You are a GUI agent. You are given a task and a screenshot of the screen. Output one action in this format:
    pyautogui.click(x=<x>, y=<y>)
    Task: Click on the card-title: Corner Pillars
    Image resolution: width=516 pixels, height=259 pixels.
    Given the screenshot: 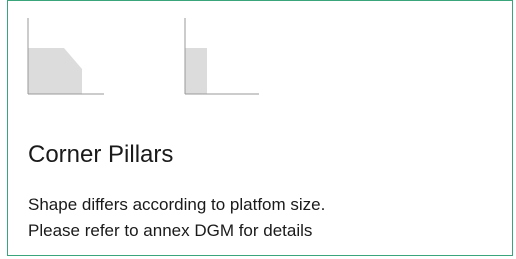 What is the action you would take?
    pyautogui.click(x=101, y=154)
    